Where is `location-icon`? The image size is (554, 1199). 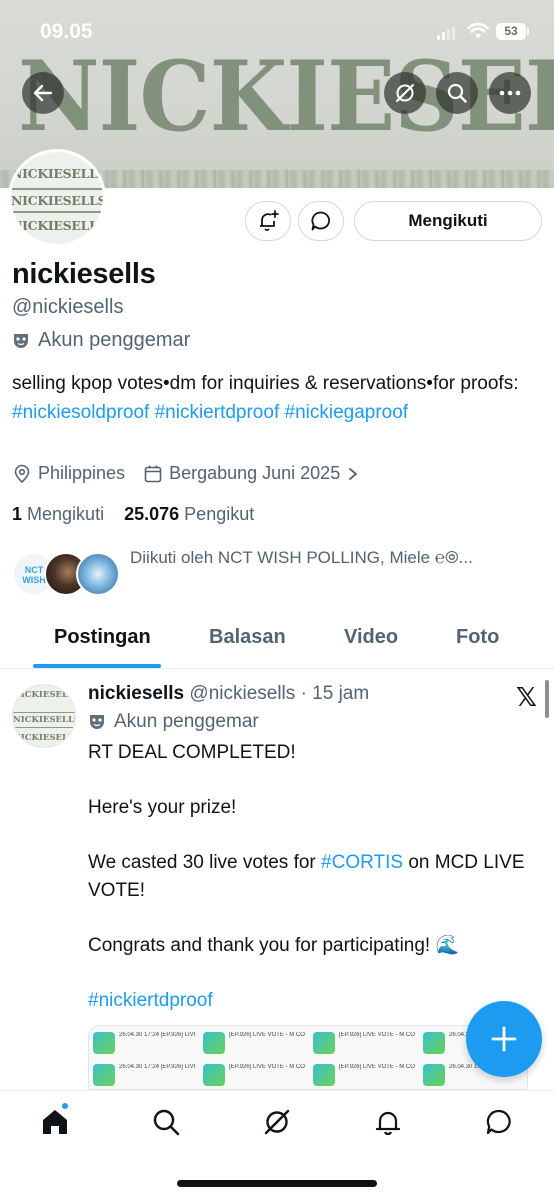 location-icon is located at coordinates (22, 473).